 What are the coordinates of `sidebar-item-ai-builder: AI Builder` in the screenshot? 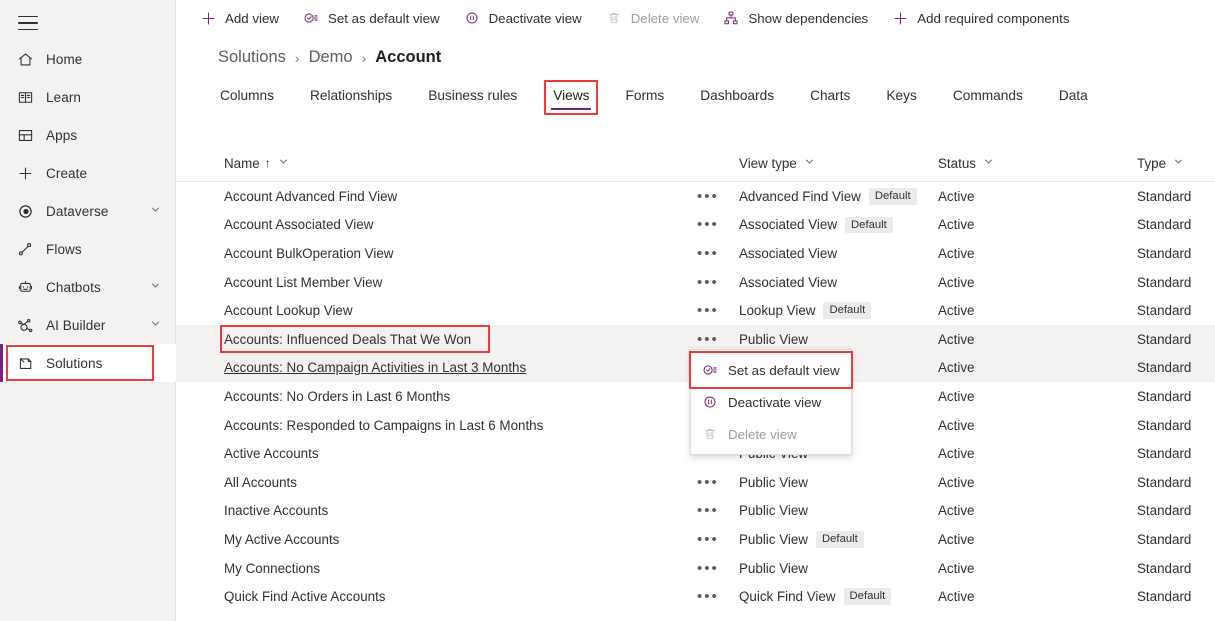 It's located at (88, 325).